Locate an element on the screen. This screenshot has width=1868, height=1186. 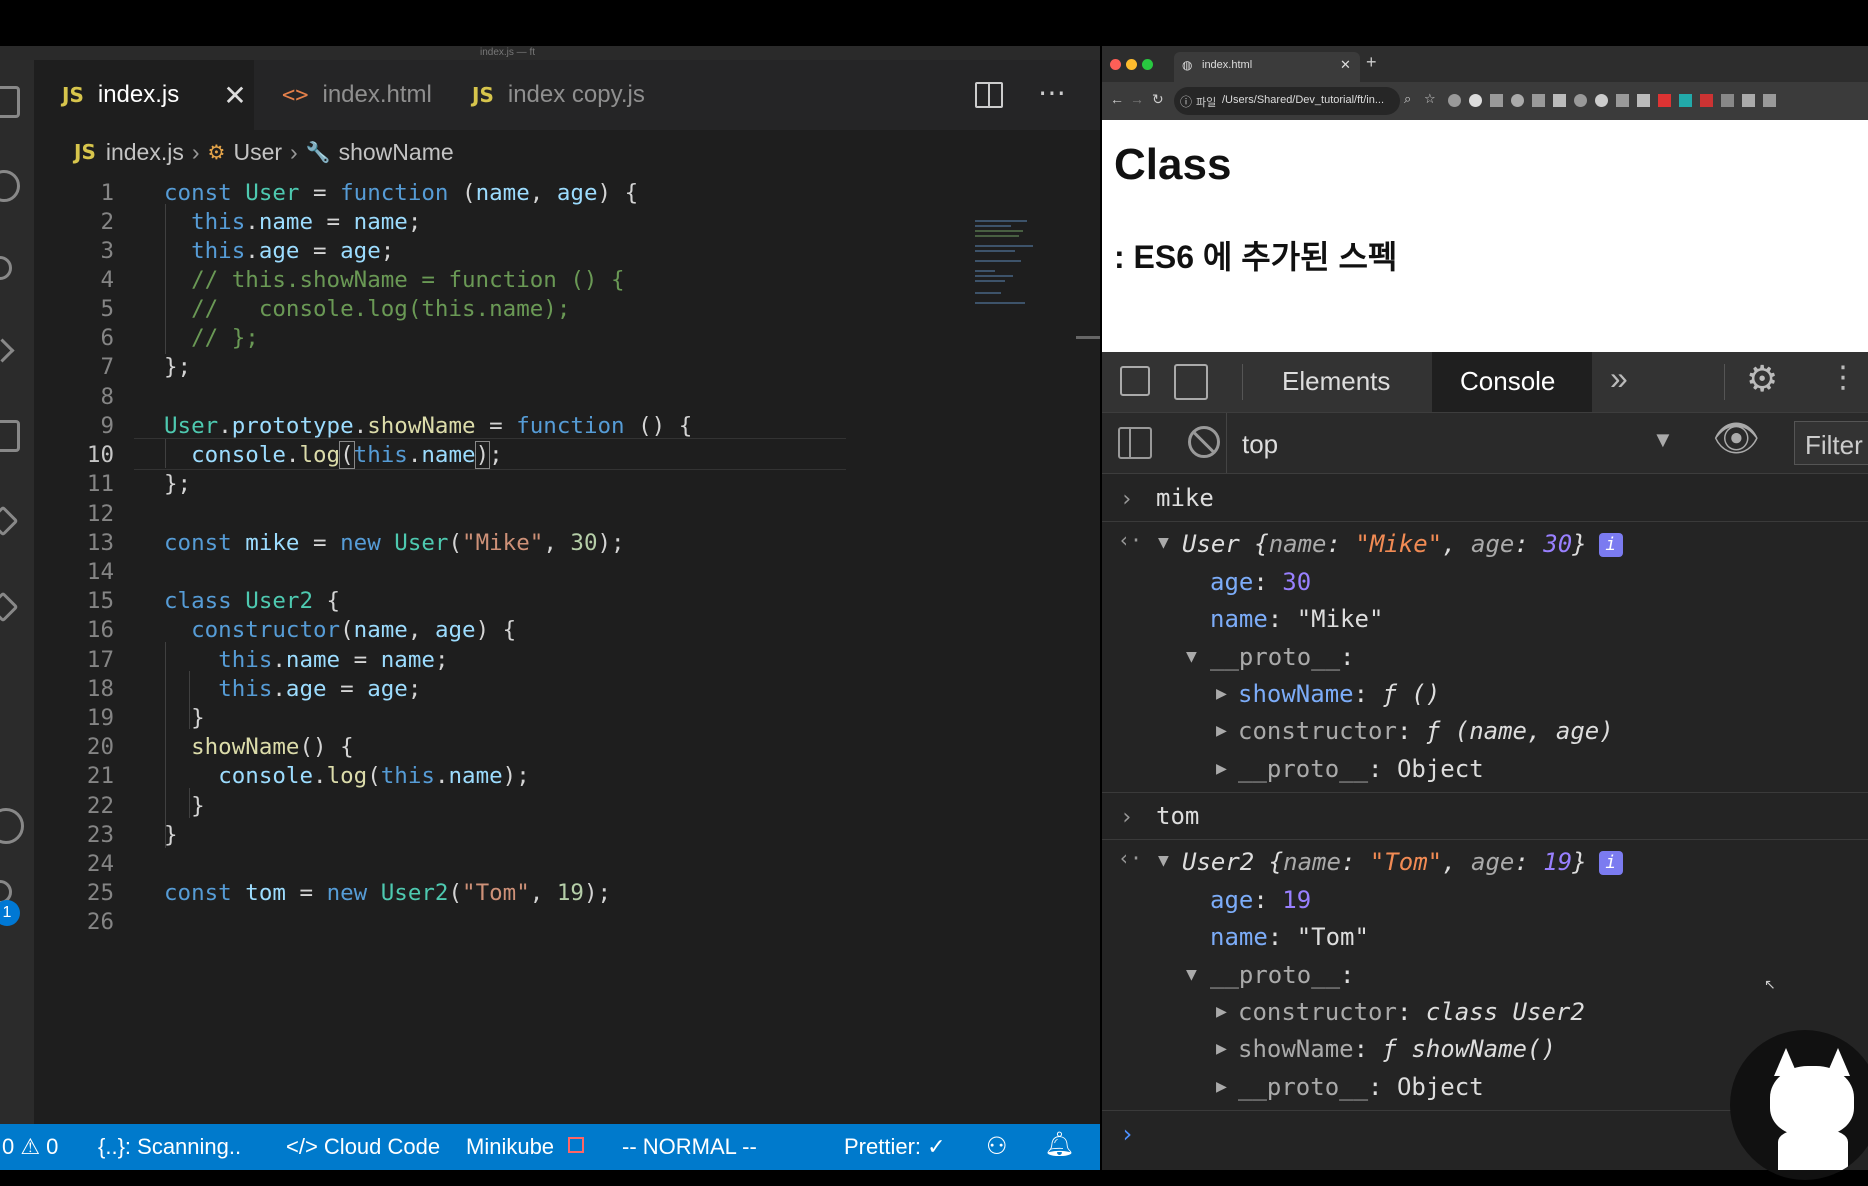
browser-tab: ◍ index.html ✕ is located at coordinates (1267, 67).